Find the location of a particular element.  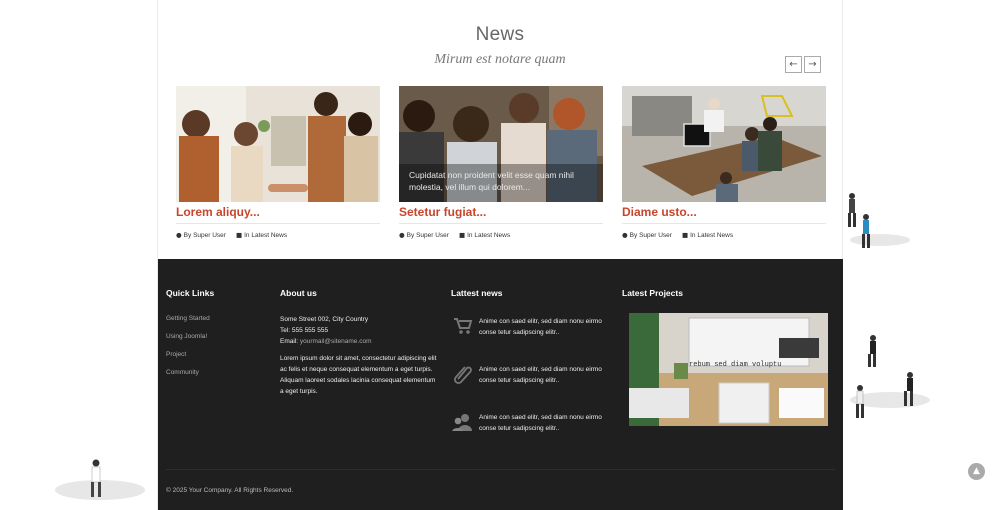

quick-link-project: Project is located at coordinates (176, 354).